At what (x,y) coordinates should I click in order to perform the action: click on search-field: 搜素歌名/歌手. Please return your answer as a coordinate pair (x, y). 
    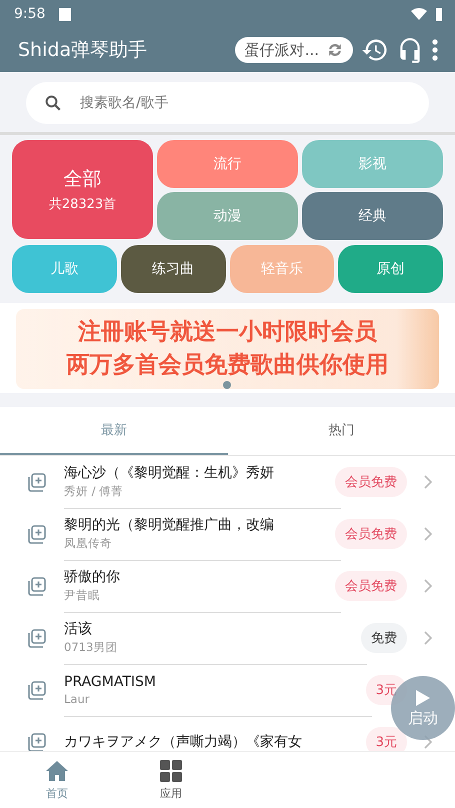
    Looking at the image, I should click on (227, 103).